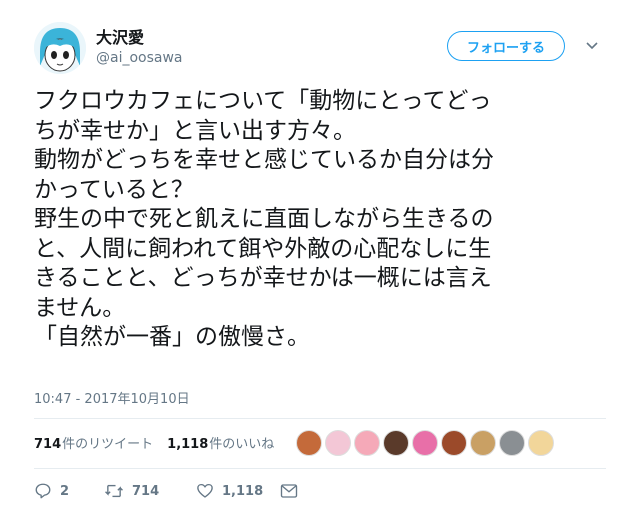  What do you see at coordinates (80, 307) in the screenshot?
I see `tweet-line: ません。` at bounding box center [80, 307].